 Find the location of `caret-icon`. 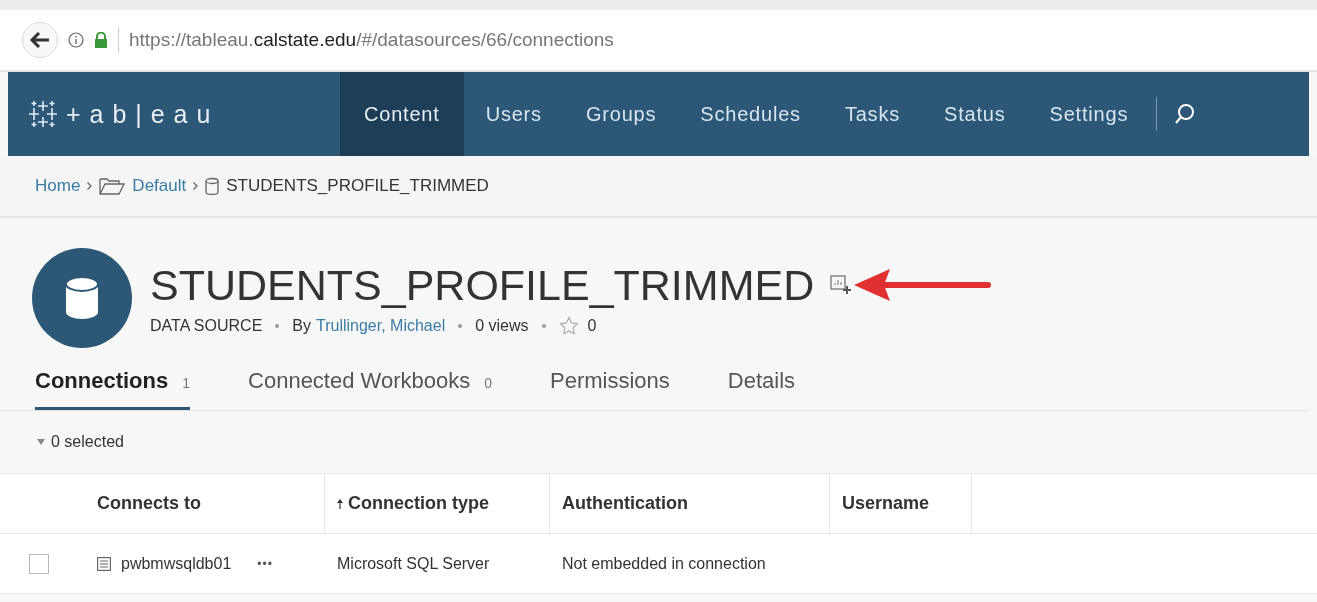

caret-icon is located at coordinates (41, 442).